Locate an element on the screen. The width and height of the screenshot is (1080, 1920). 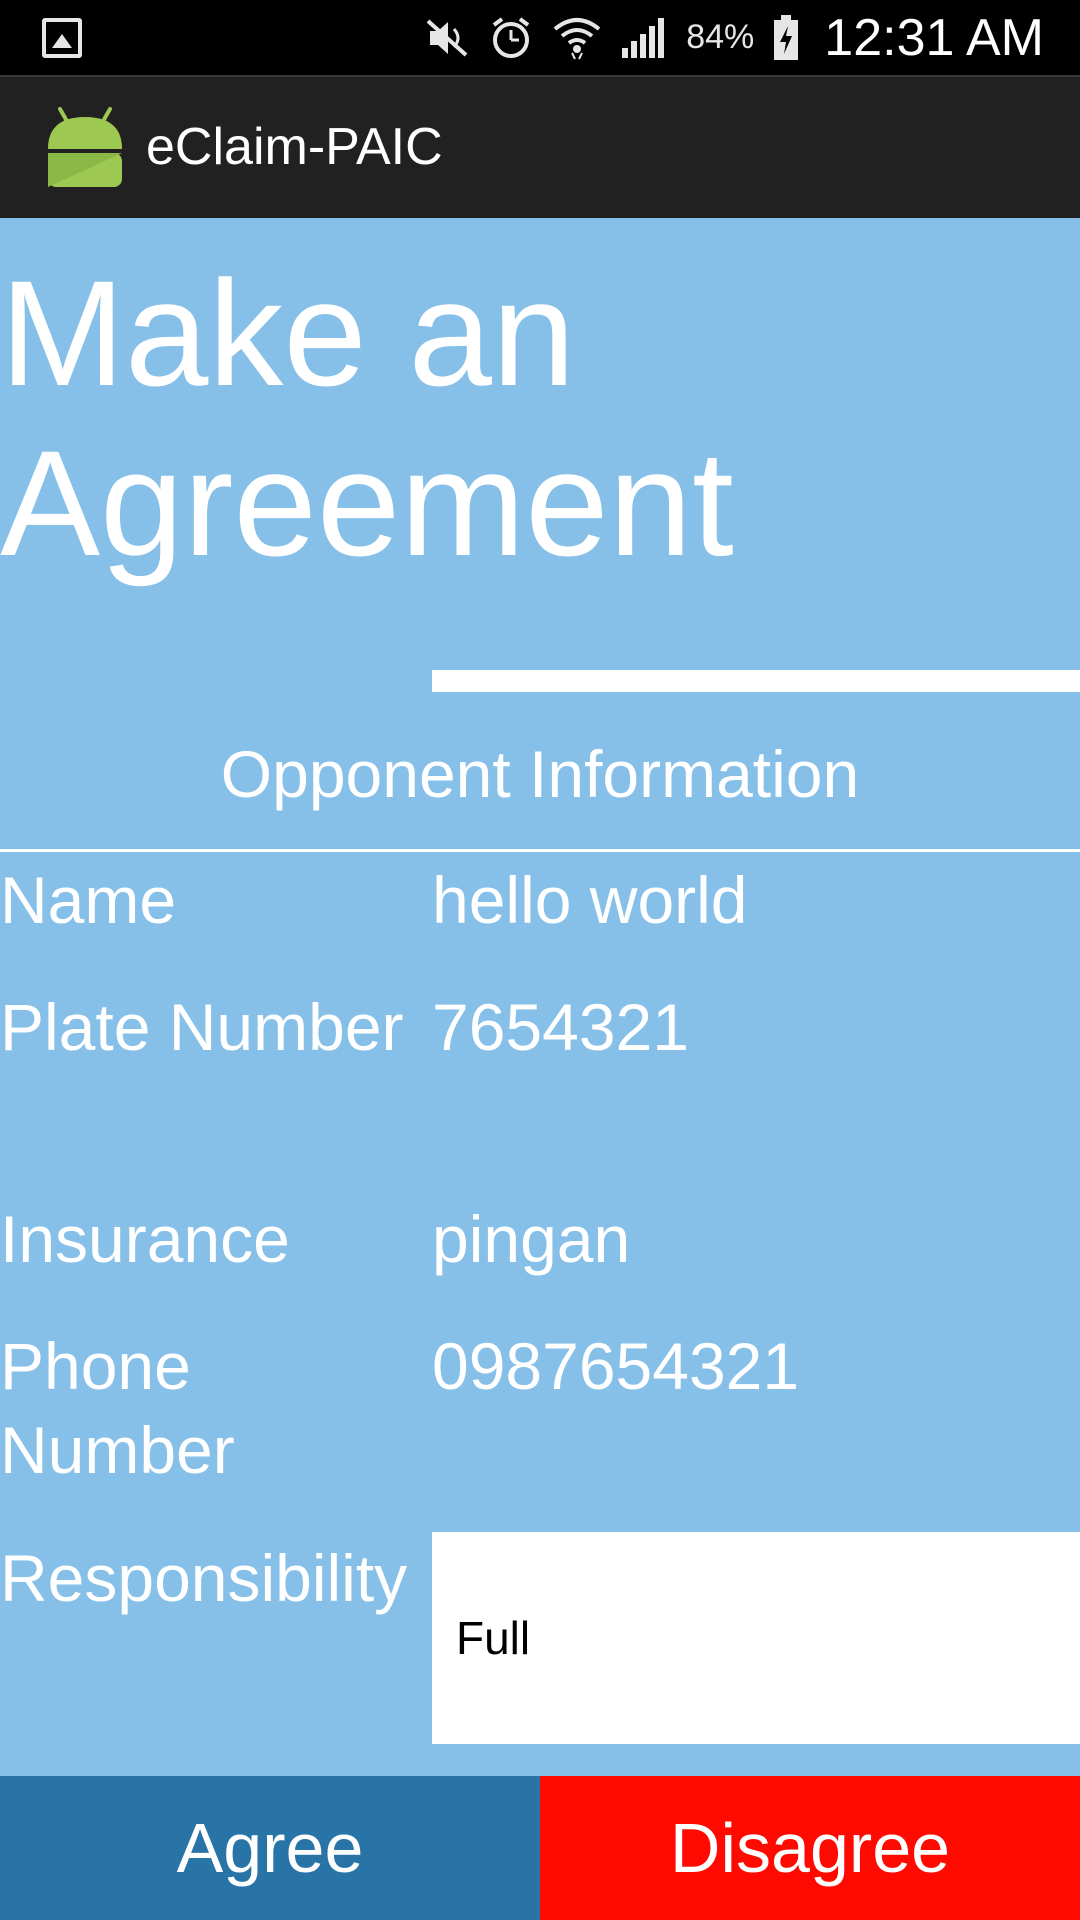
section-title: Opponent Information is located at coordinates (540, 774).